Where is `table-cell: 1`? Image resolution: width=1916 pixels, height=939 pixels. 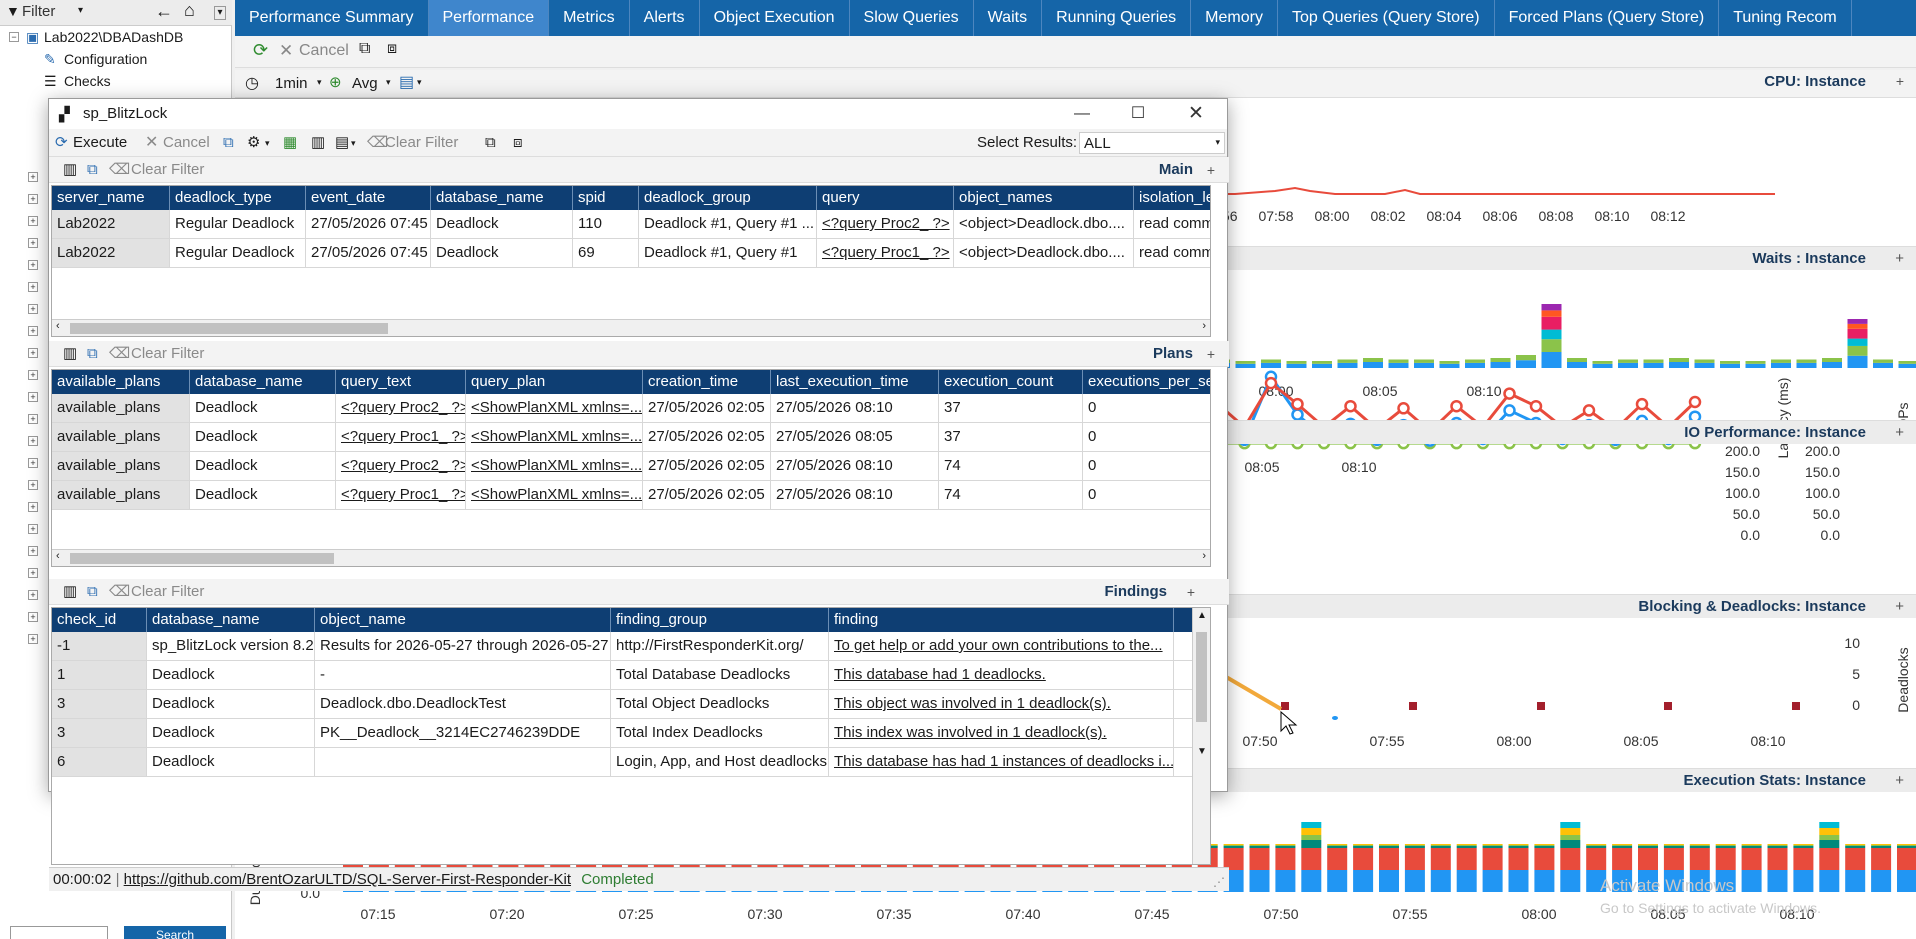
table-cell: 1 is located at coordinates (99, 675).